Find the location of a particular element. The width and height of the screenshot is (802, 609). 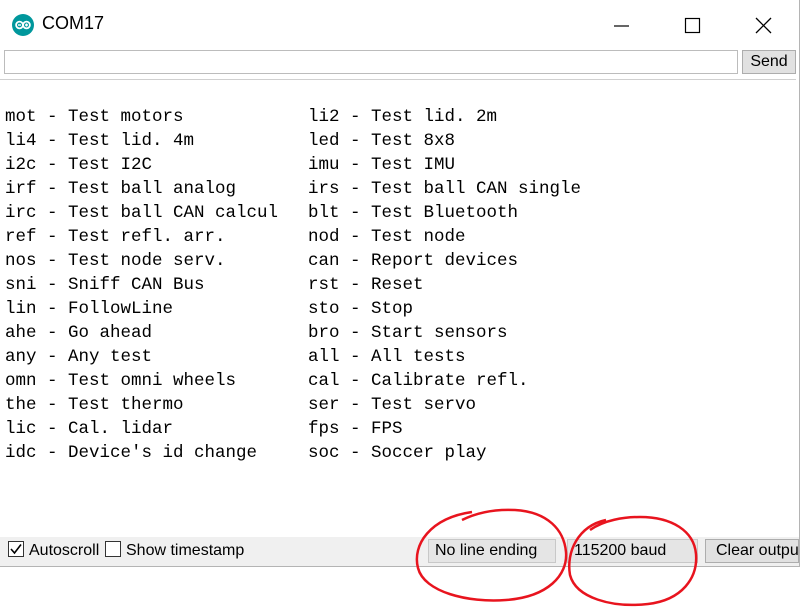

minimize-icon is located at coordinates (621, 26).